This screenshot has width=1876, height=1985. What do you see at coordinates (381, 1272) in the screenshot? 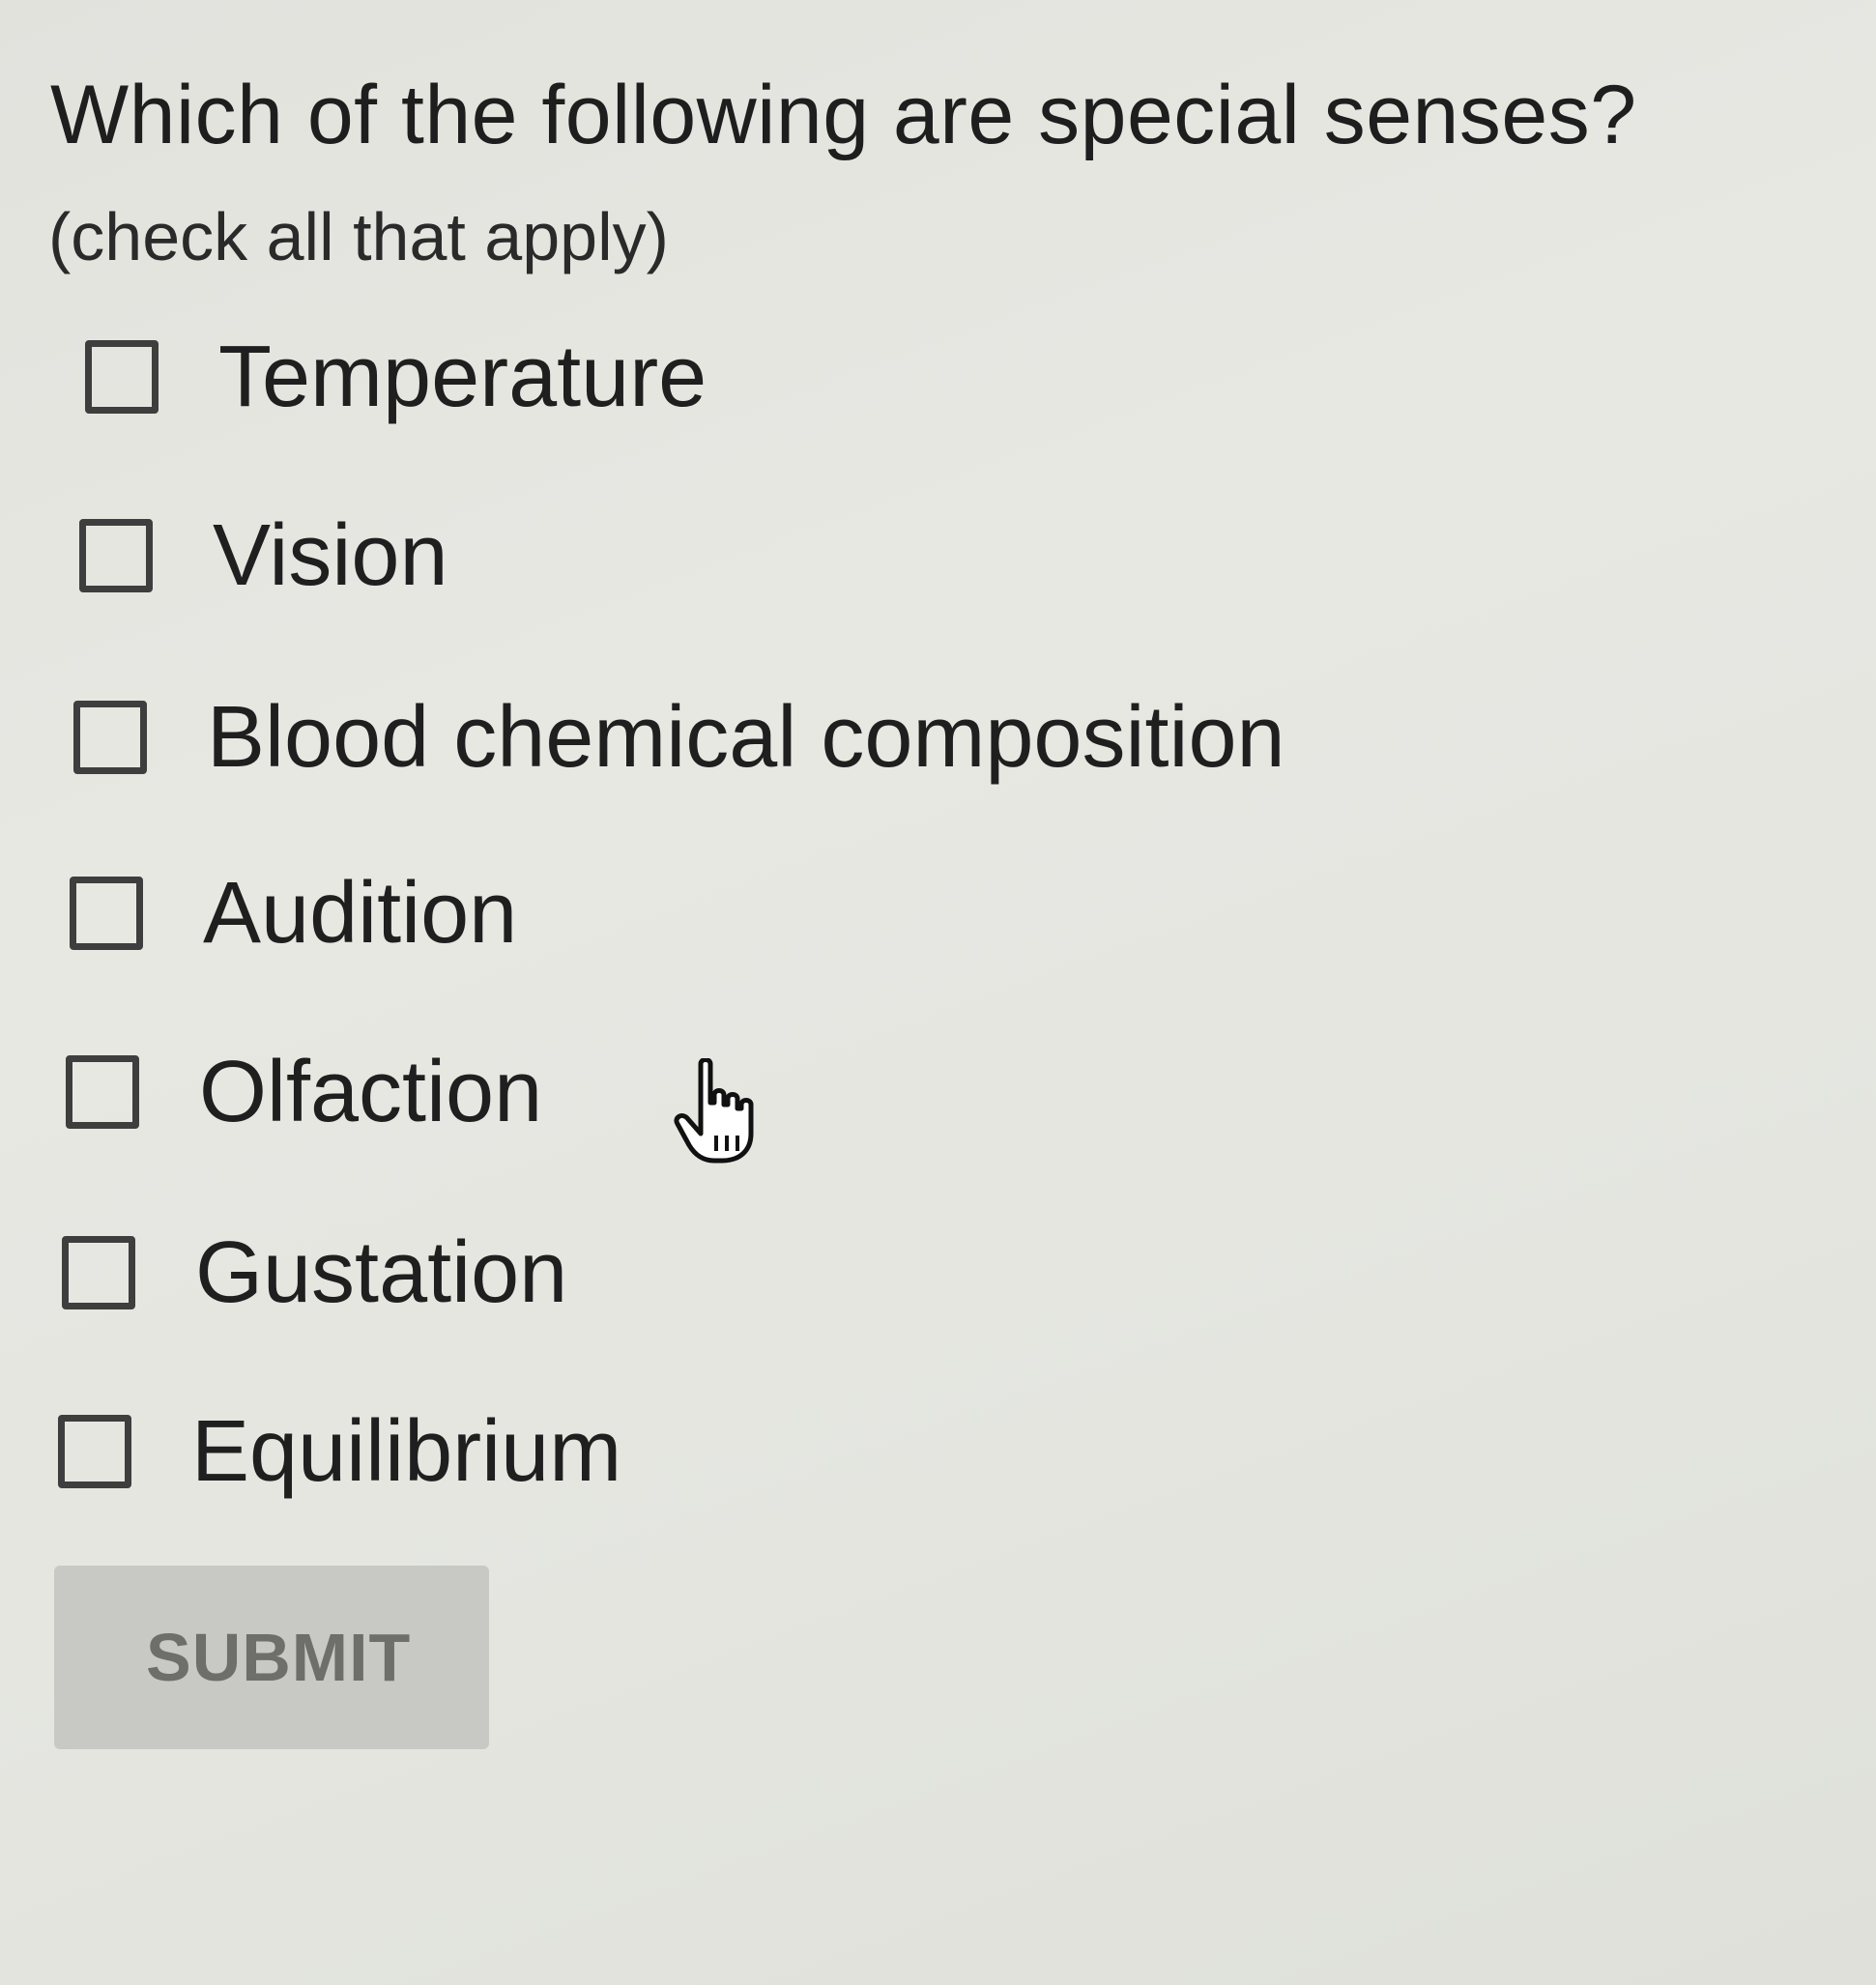
I see `option-label: Gustation` at bounding box center [381, 1272].